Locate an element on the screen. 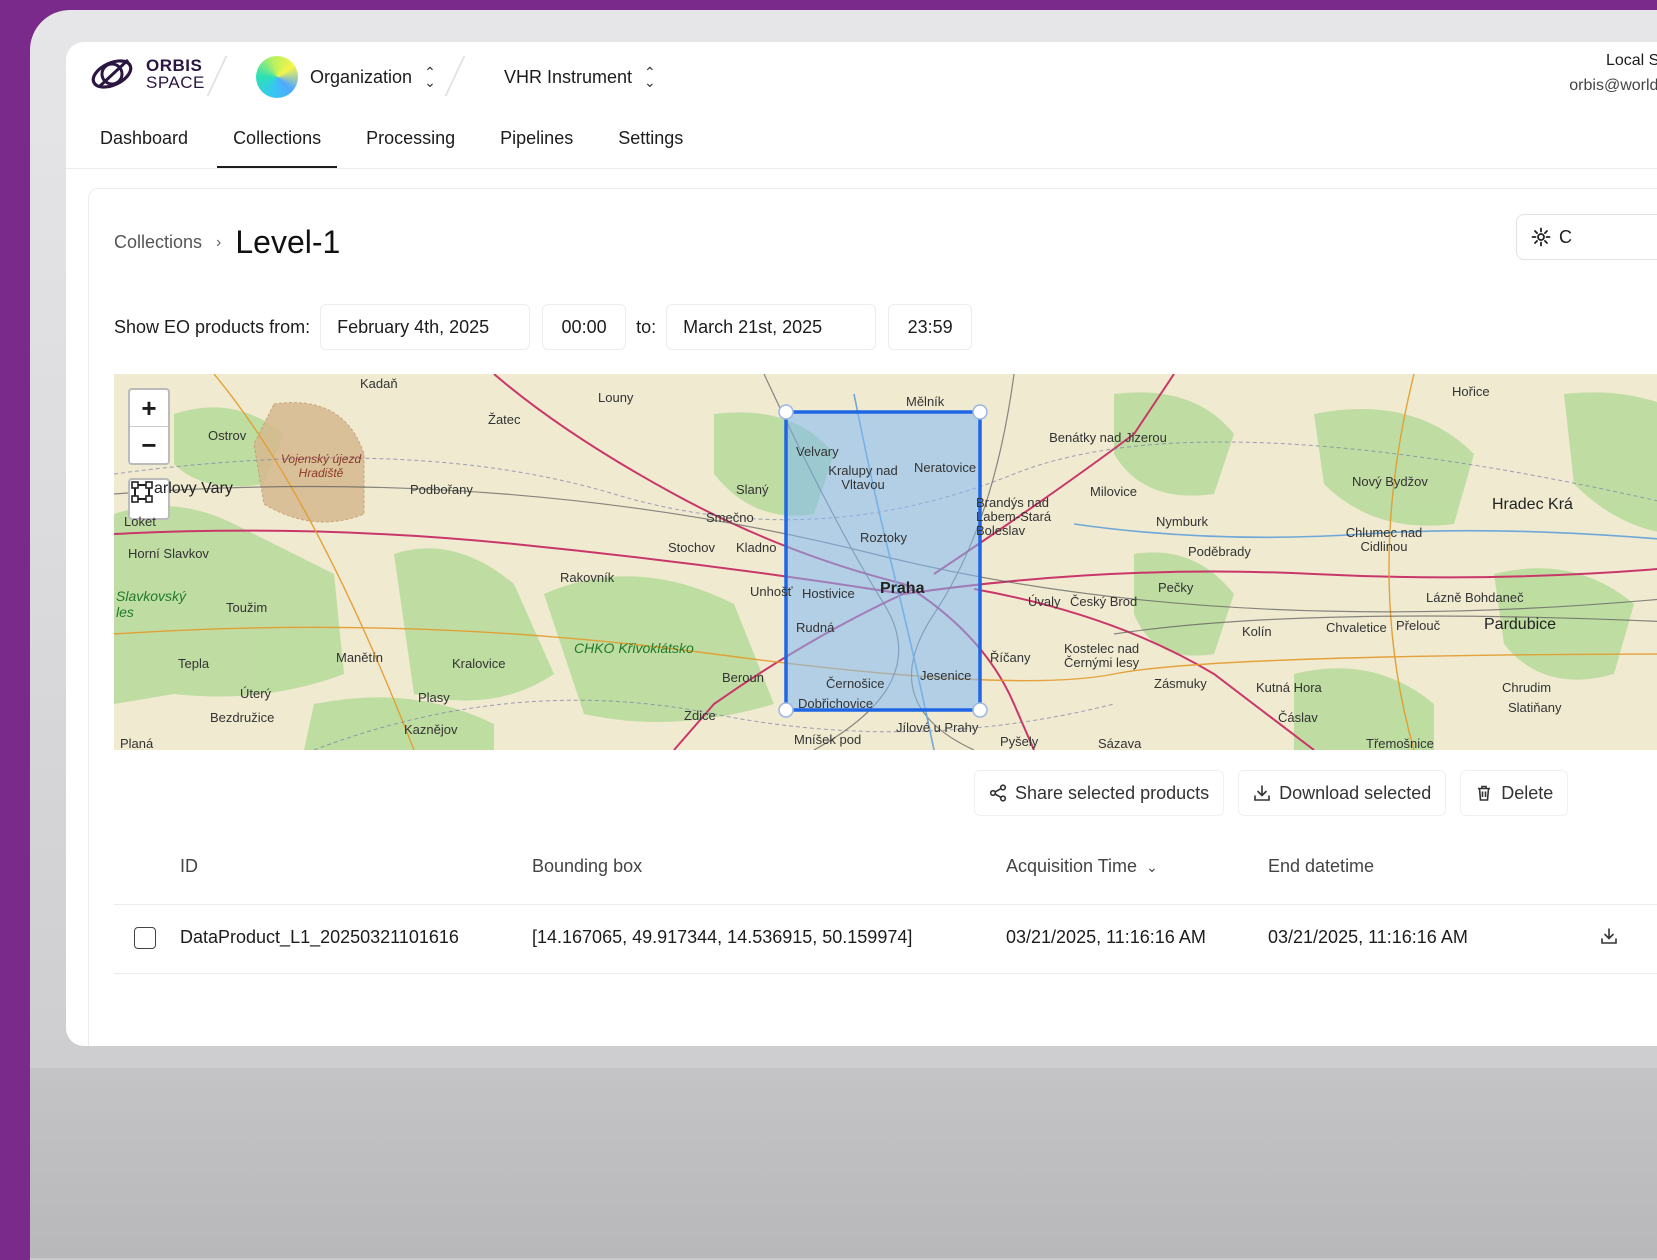 The width and height of the screenshot is (1657, 1260). map-label: Rudná is located at coordinates (815, 627).